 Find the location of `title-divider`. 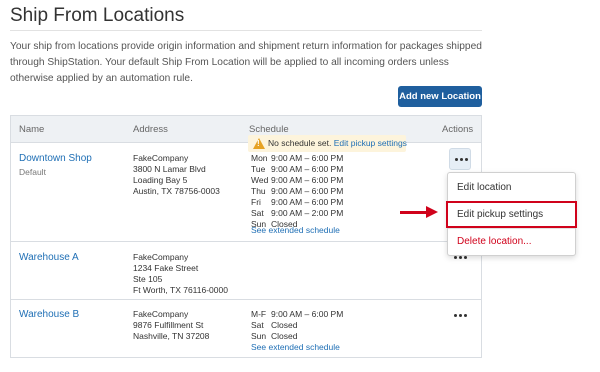

title-divider is located at coordinates (246, 30).